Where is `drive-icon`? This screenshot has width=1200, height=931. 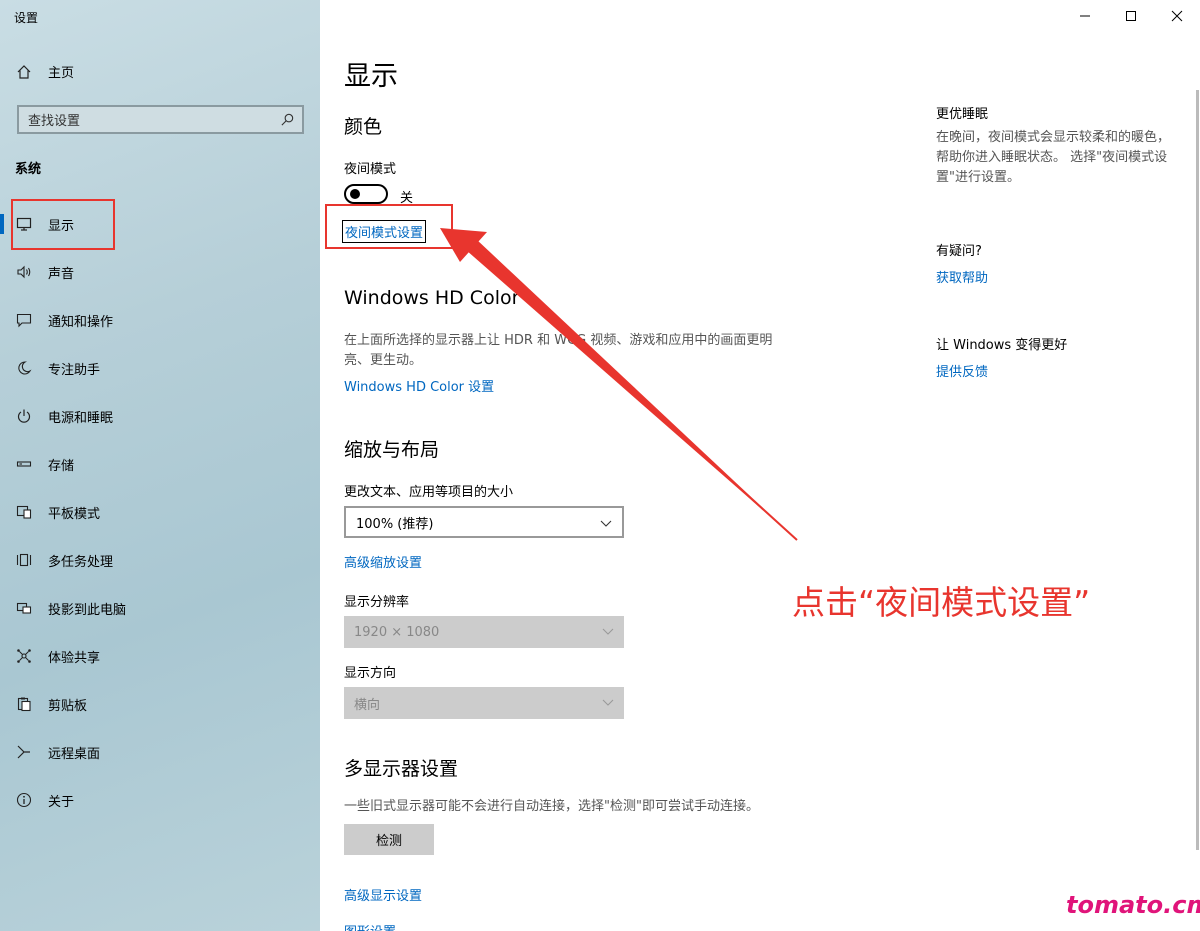
drive-icon is located at coordinates (24, 464).